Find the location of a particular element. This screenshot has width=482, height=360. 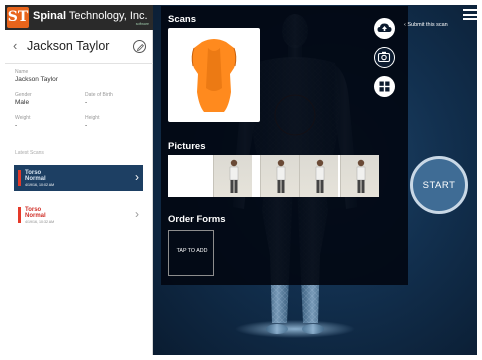

scan-3d-thumbnail is located at coordinates (214, 75).